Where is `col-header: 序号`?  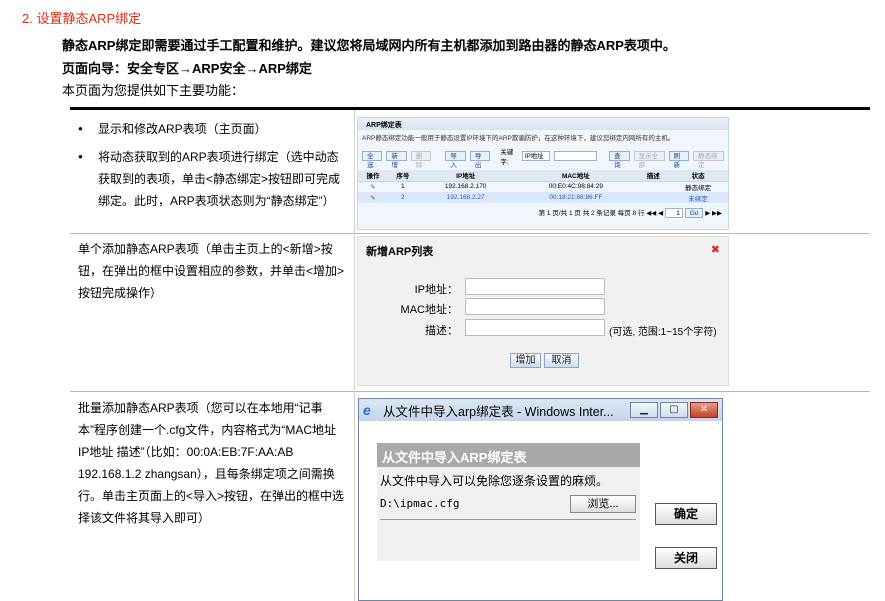
col-header: 序号 is located at coordinates (402, 176).